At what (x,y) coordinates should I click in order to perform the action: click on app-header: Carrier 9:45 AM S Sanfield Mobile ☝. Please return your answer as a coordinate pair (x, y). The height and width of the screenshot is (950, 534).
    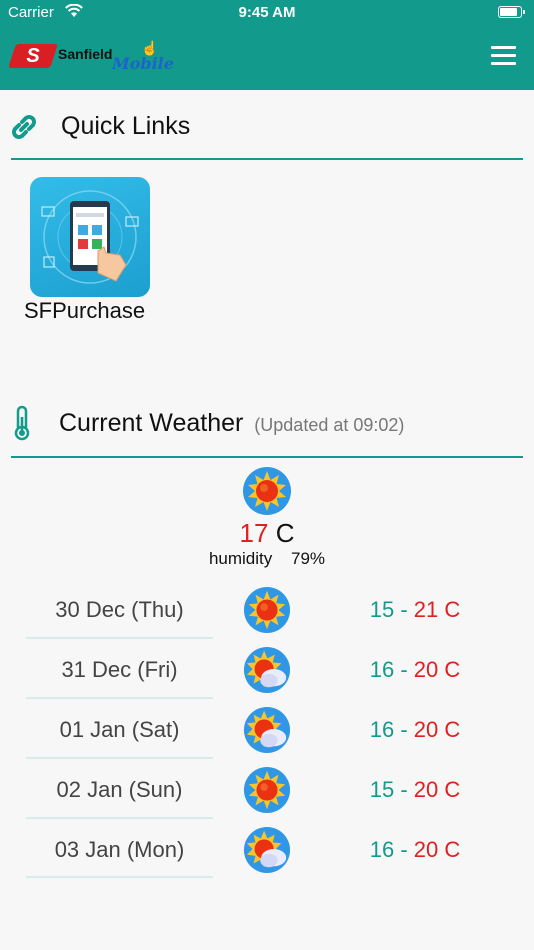
    Looking at the image, I should click on (267, 45).